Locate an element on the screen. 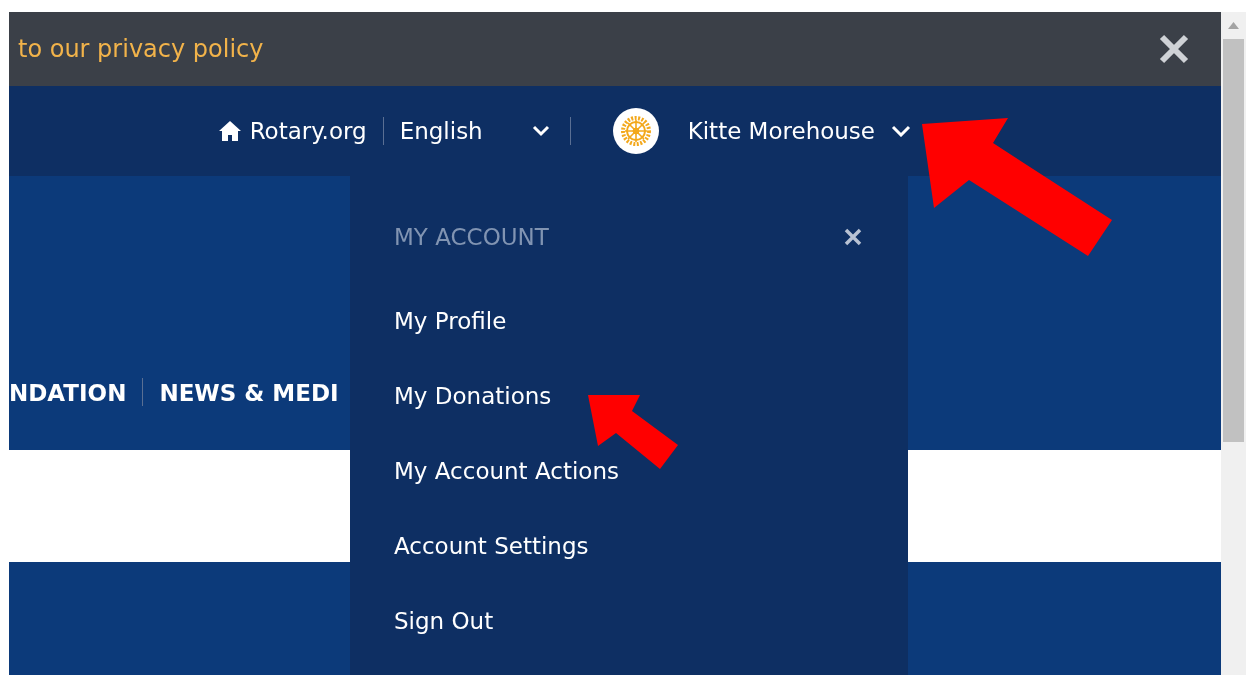 The image size is (1246, 675). menu-item: My Account Actions is located at coordinates (506, 471).